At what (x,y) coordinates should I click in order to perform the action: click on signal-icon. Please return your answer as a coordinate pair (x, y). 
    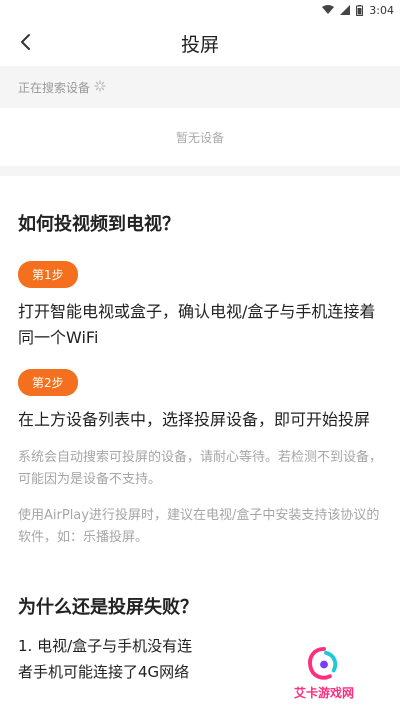
    Looking at the image, I should click on (345, 10).